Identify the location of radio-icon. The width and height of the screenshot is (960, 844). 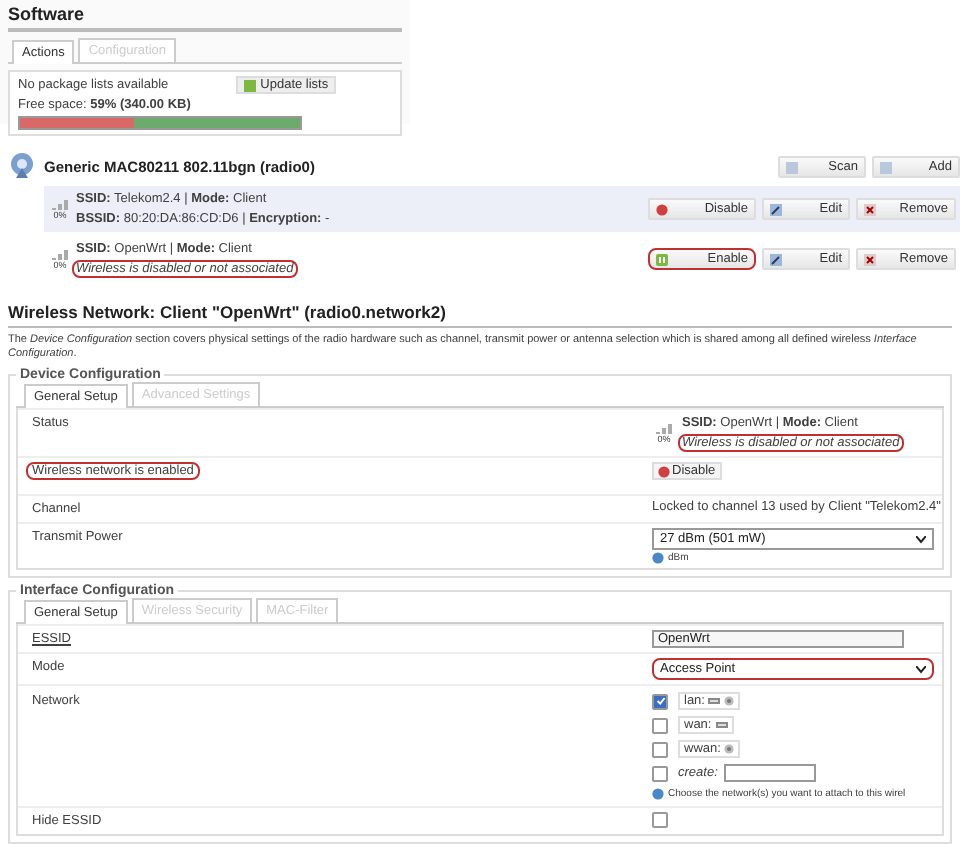
(22, 166).